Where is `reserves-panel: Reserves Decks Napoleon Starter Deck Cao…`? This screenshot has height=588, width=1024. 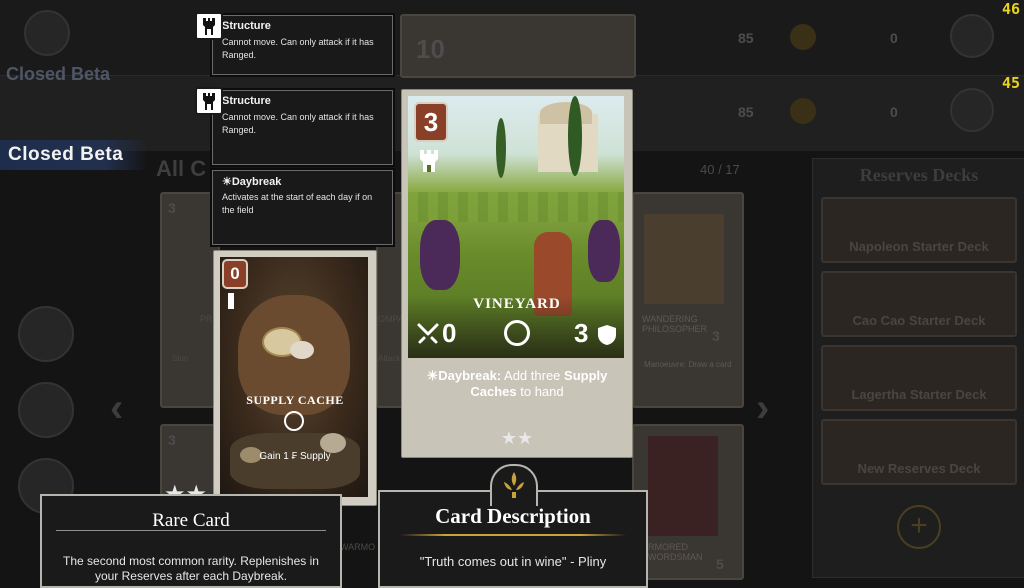 reserves-panel: Reserves Decks Napoleon Starter Deck Cao… is located at coordinates (918, 368).